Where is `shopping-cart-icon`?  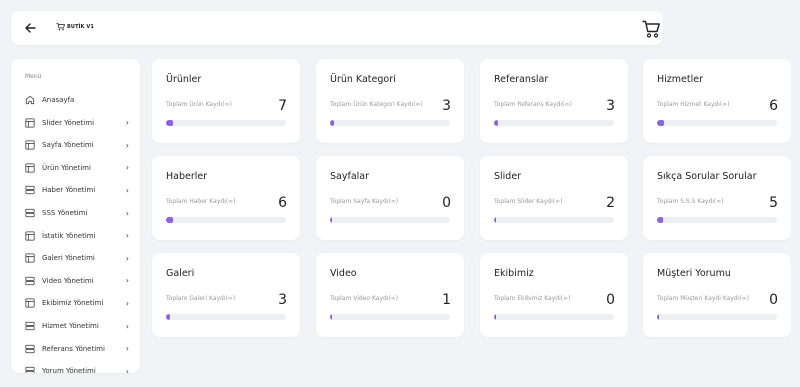
shopping-cart-icon is located at coordinates (651, 29).